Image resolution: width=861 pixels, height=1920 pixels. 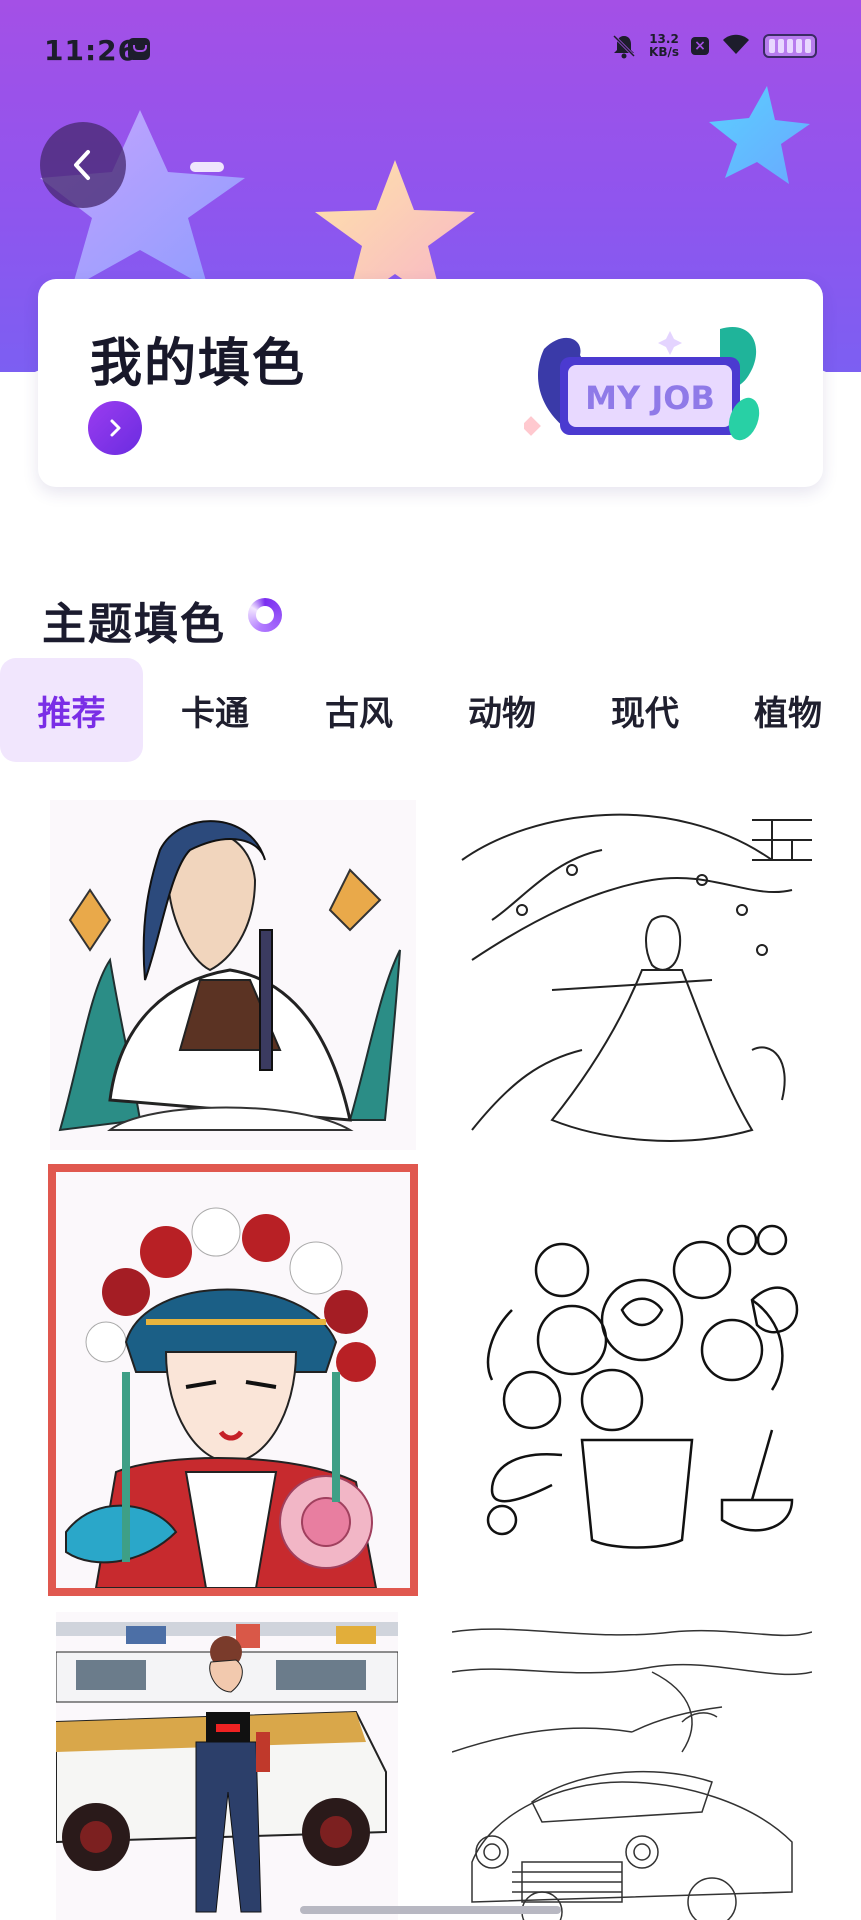 What do you see at coordinates (759, 135) in the screenshot?
I see `star-decoration-icon` at bounding box center [759, 135].